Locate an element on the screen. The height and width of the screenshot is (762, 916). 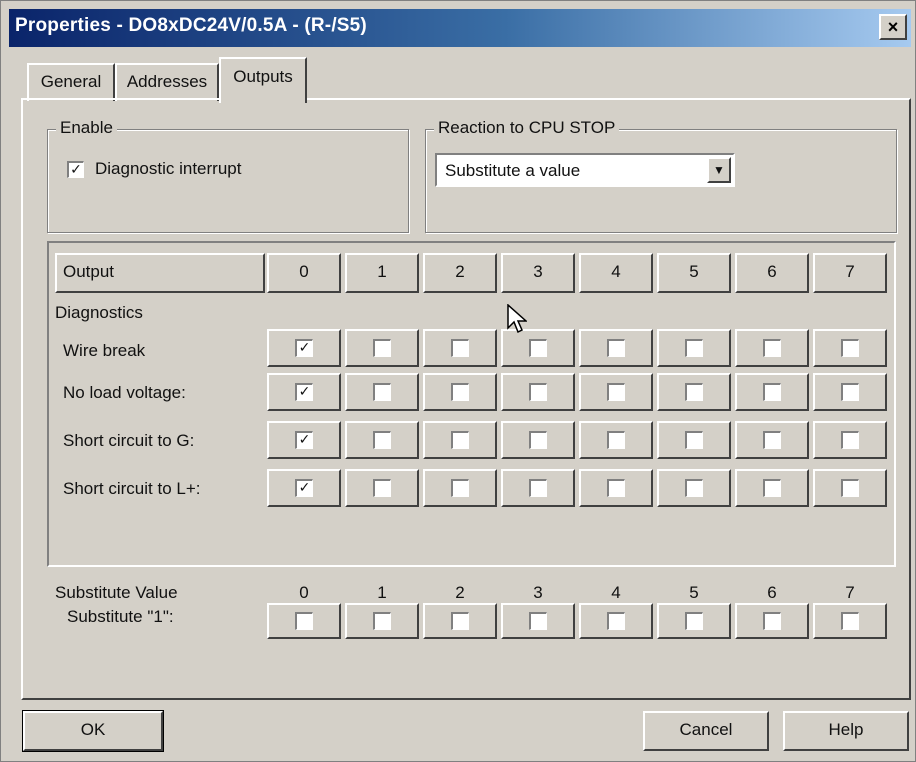
diagnostic-interrupt-checkbox: ✓ is located at coordinates (75, 169).